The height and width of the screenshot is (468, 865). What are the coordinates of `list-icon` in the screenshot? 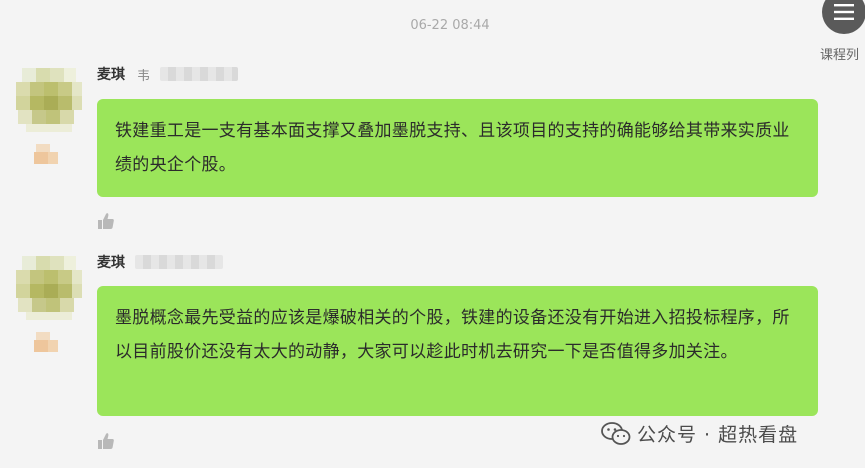 It's located at (843, 17).